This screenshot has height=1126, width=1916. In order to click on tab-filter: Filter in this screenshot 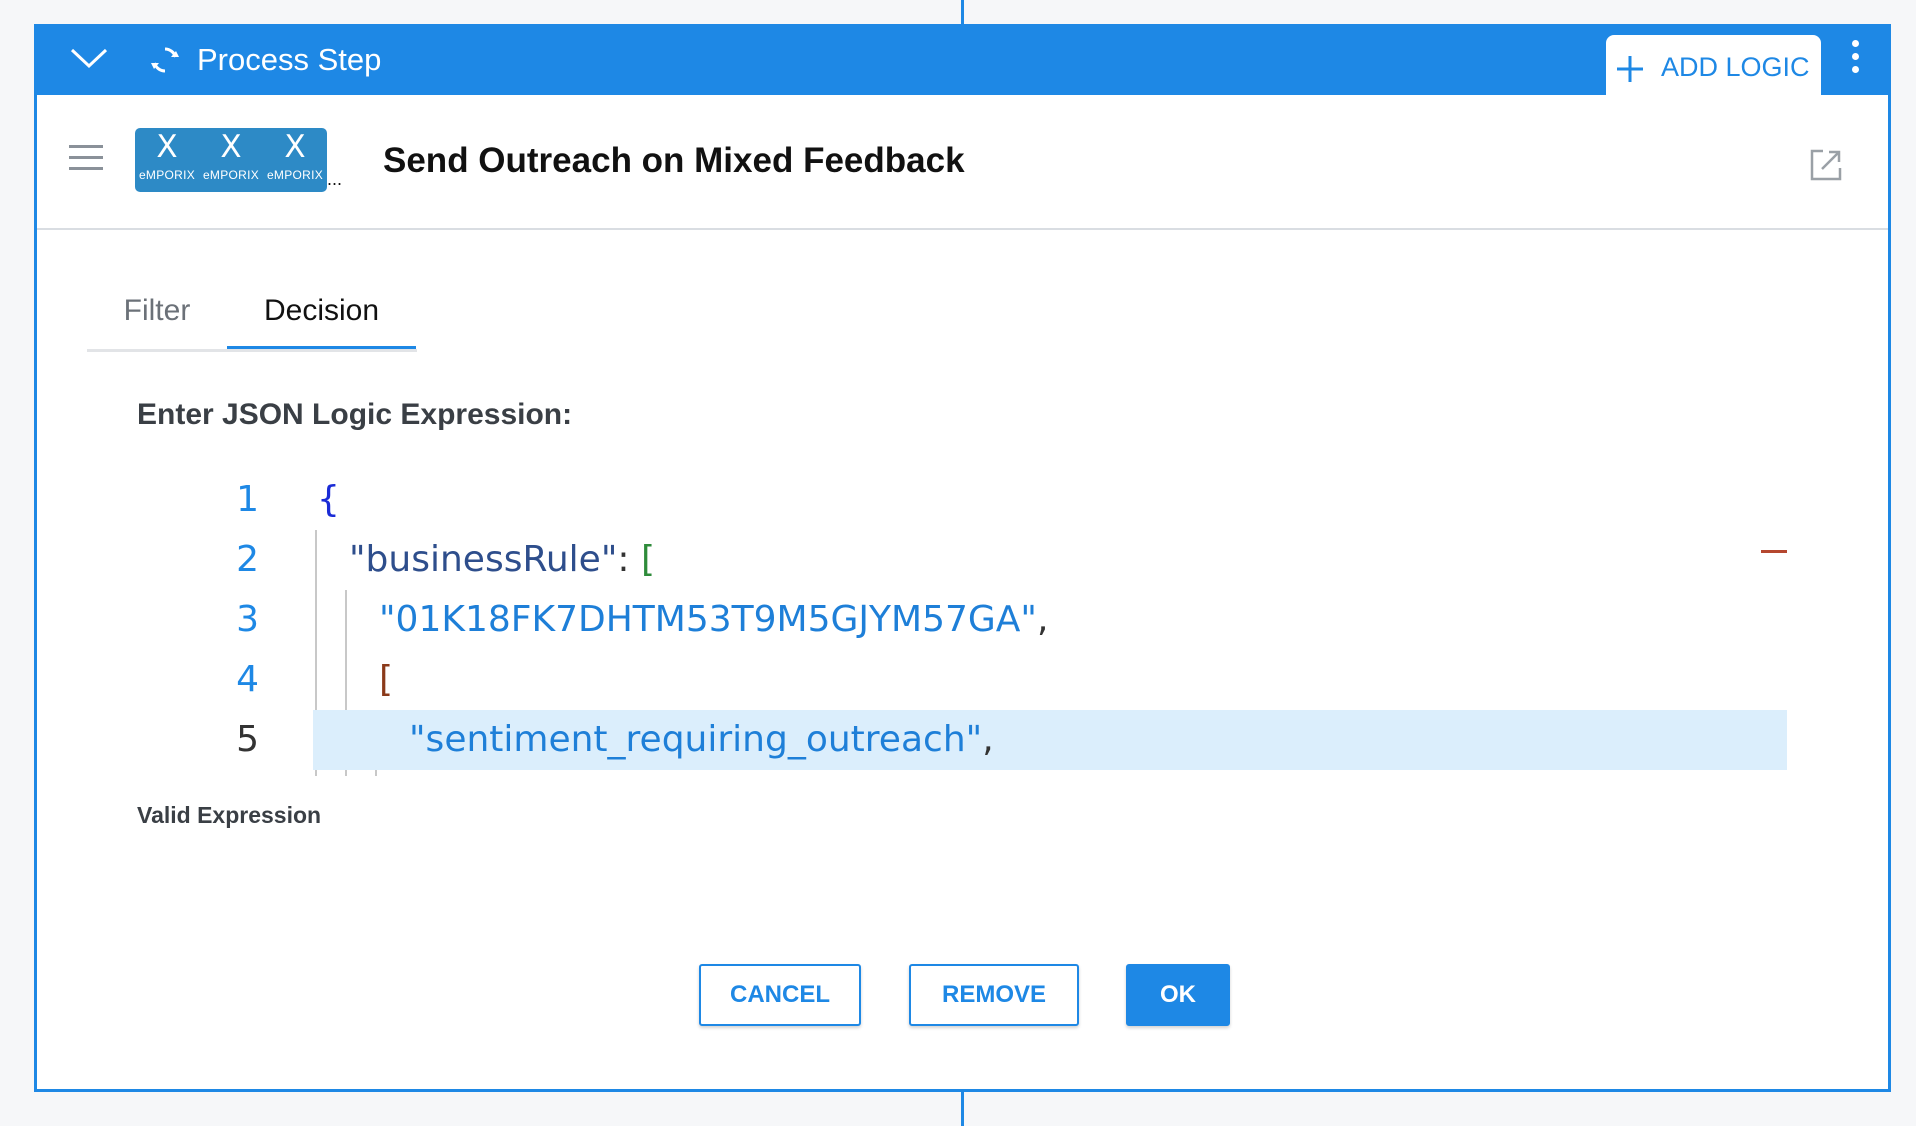, I will do `click(157, 315)`.